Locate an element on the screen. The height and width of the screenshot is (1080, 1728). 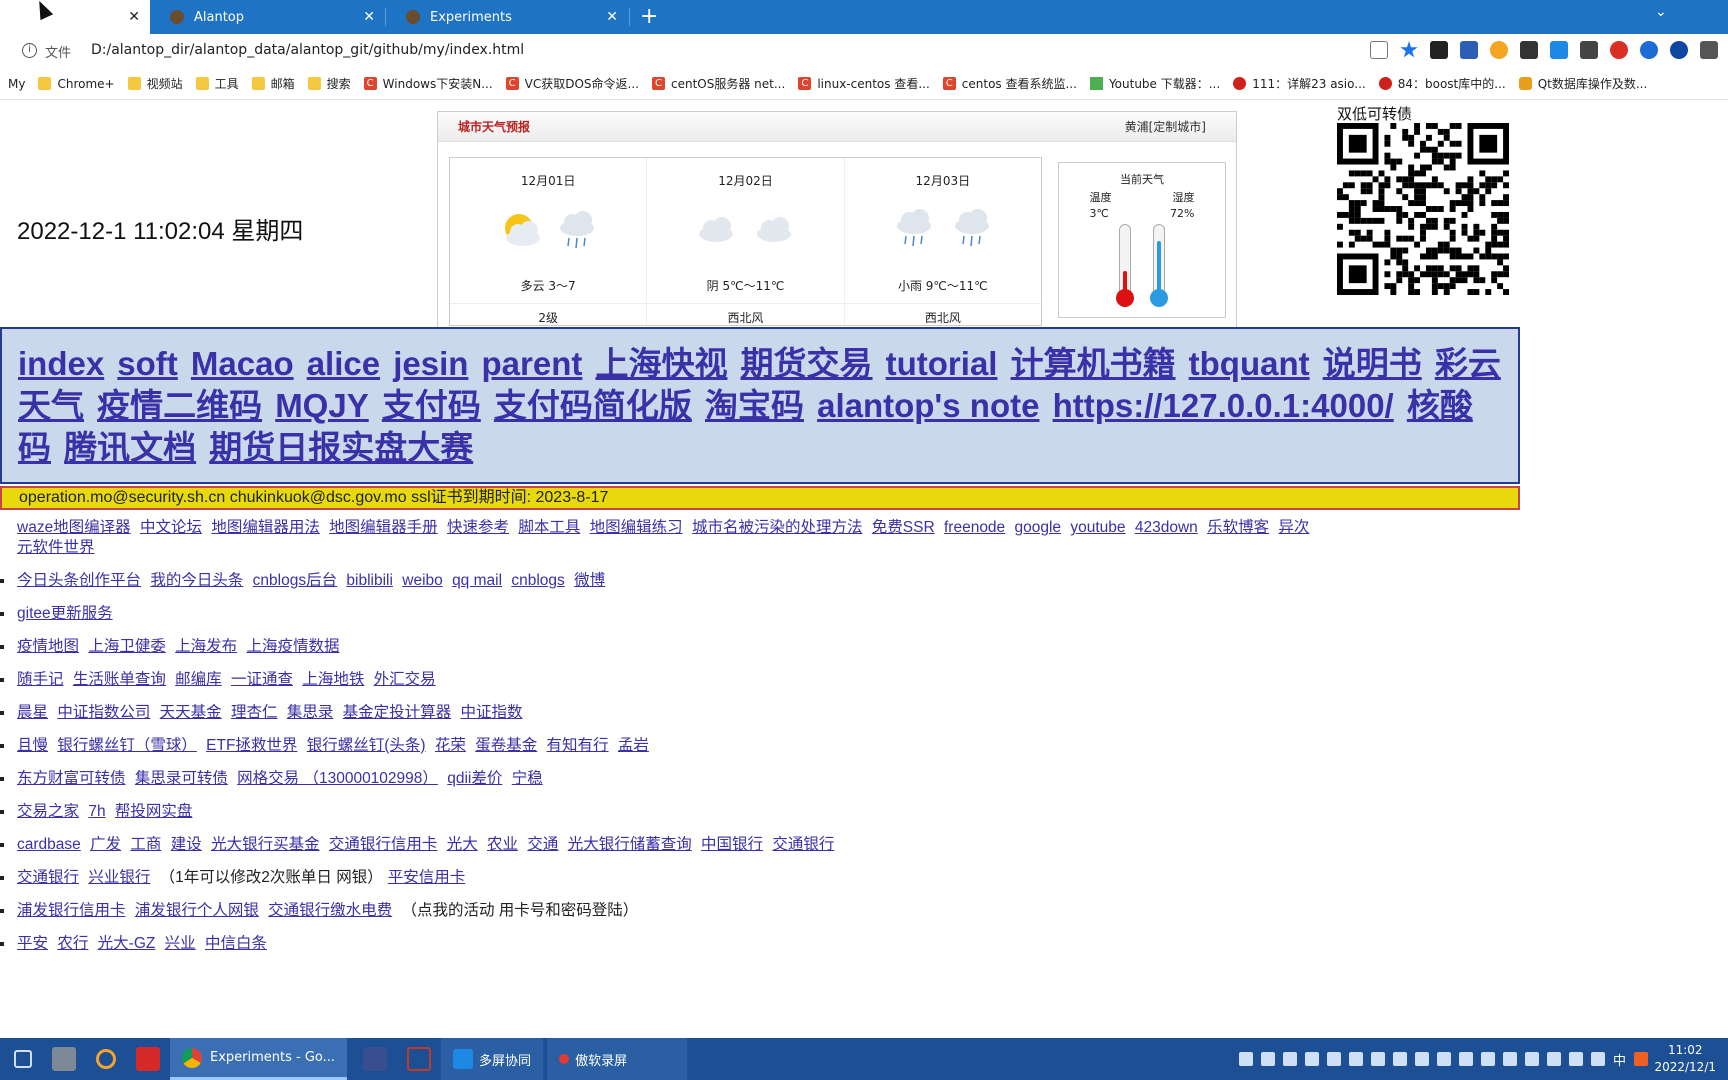
link: google is located at coordinates (1038, 527).